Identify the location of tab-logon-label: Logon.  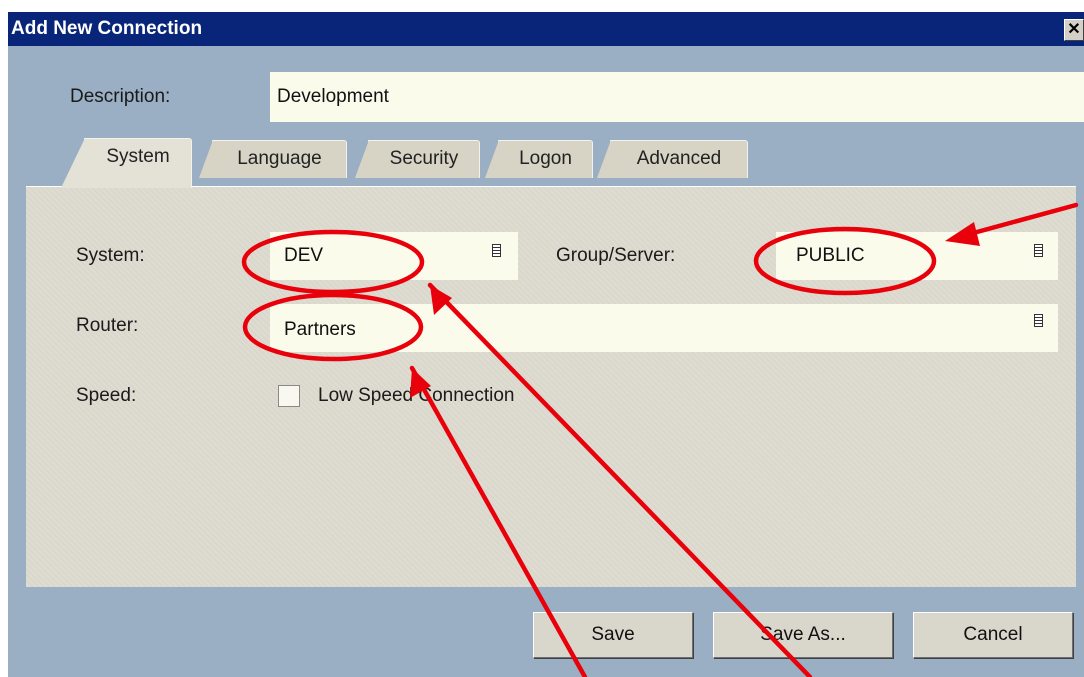
(545, 158).